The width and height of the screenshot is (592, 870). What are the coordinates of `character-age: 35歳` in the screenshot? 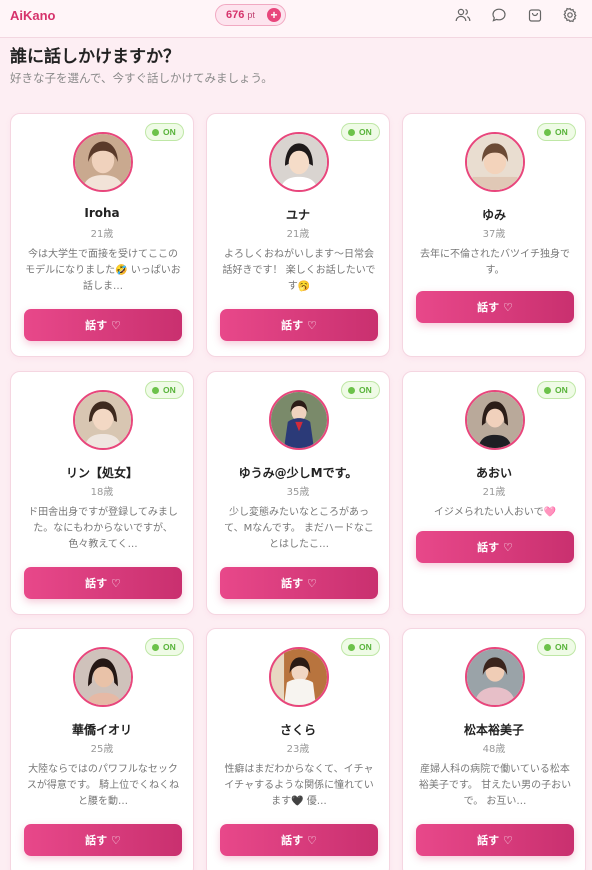 It's located at (298, 492).